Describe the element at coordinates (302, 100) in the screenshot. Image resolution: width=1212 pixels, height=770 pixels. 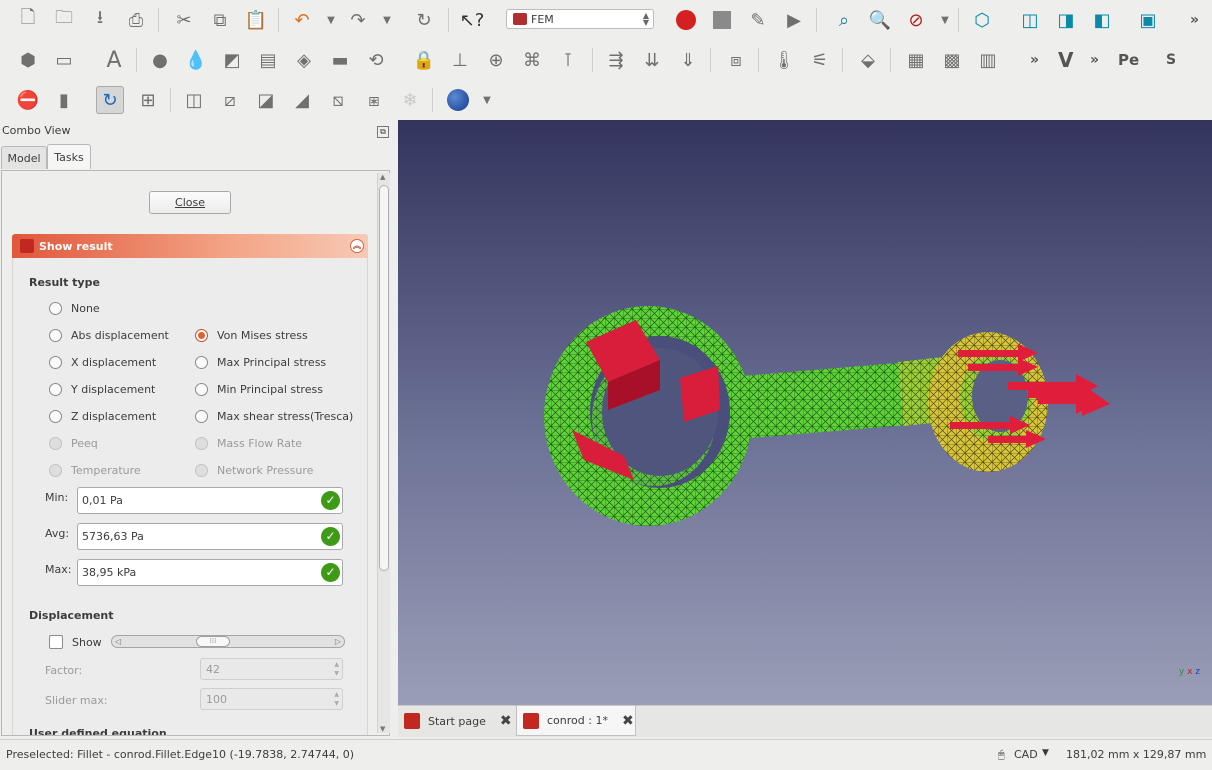
I see `post-clip-icon: ◢` at that location.